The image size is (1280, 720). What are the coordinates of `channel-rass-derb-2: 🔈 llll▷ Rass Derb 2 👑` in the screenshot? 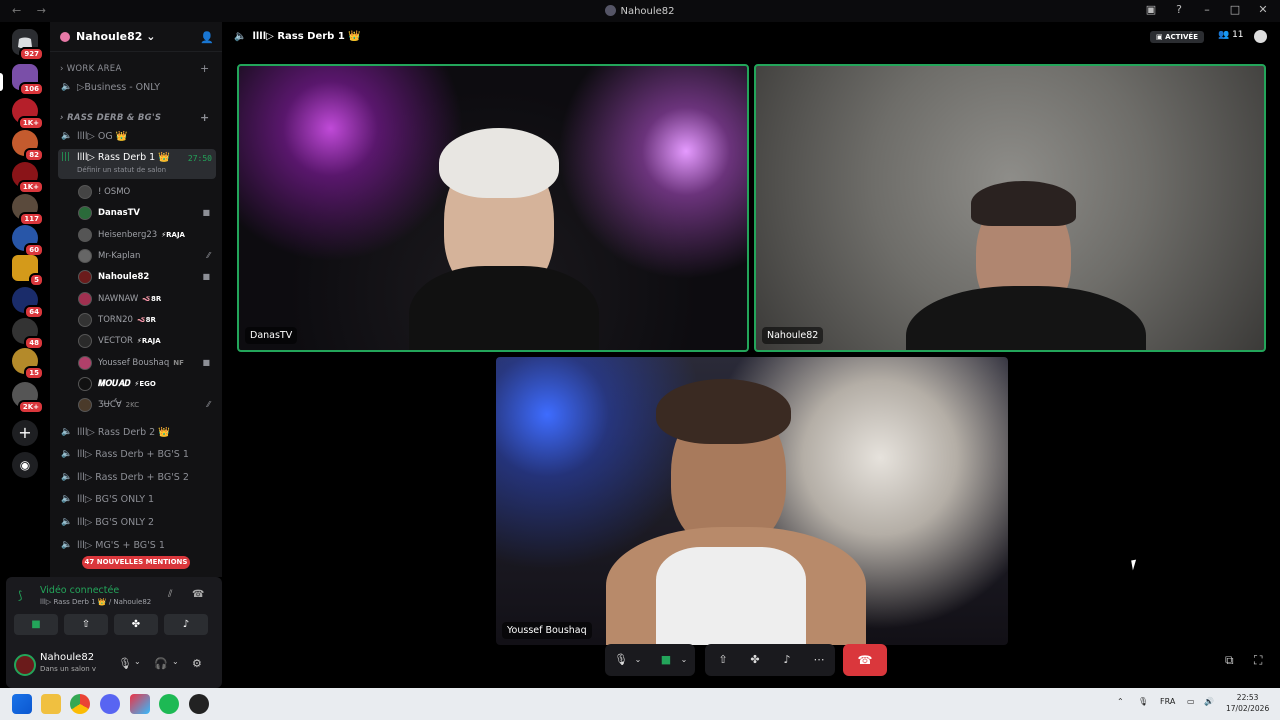 It's located at (137, 432).